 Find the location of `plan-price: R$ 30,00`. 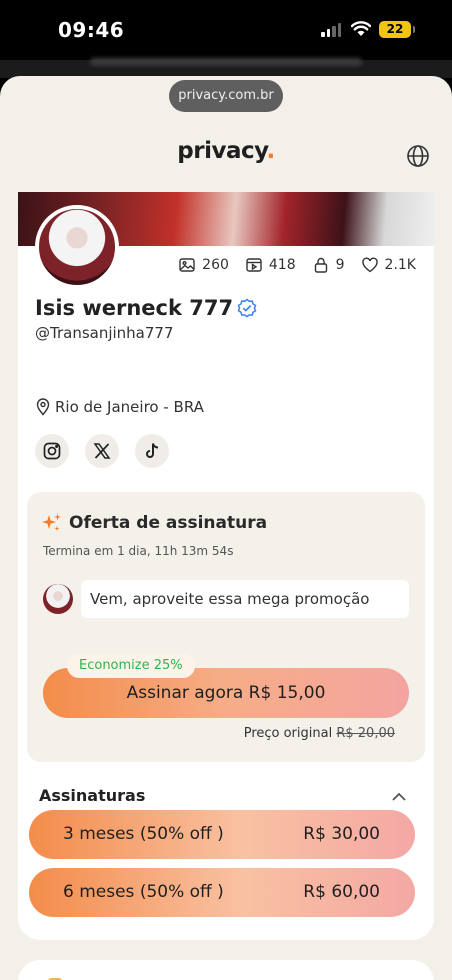

plan-price: R$ 30,00 is located at coordinates (341, 834).